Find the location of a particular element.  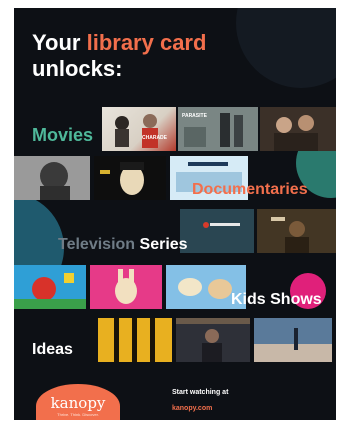

headline: Your library card unlocks: is located at coordinates (177, 56).